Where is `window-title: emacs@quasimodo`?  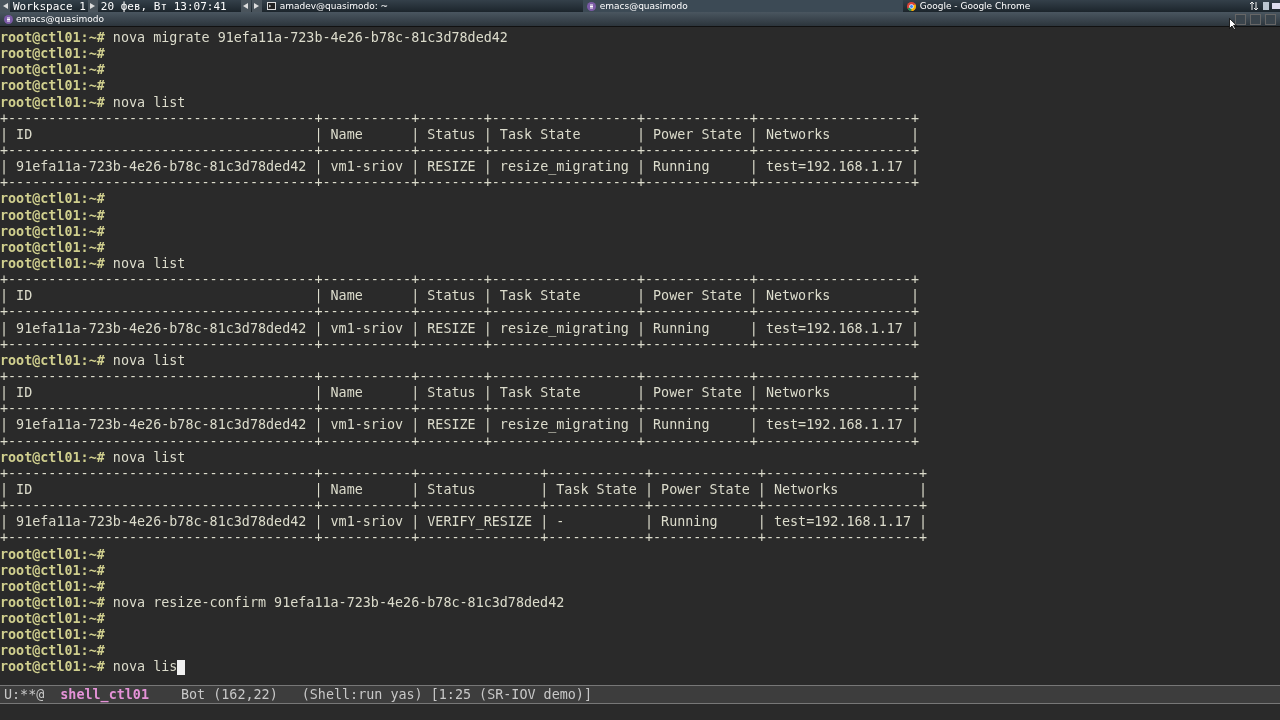 window-title: emacs@quasimodo is located at coordinates (61, 19).